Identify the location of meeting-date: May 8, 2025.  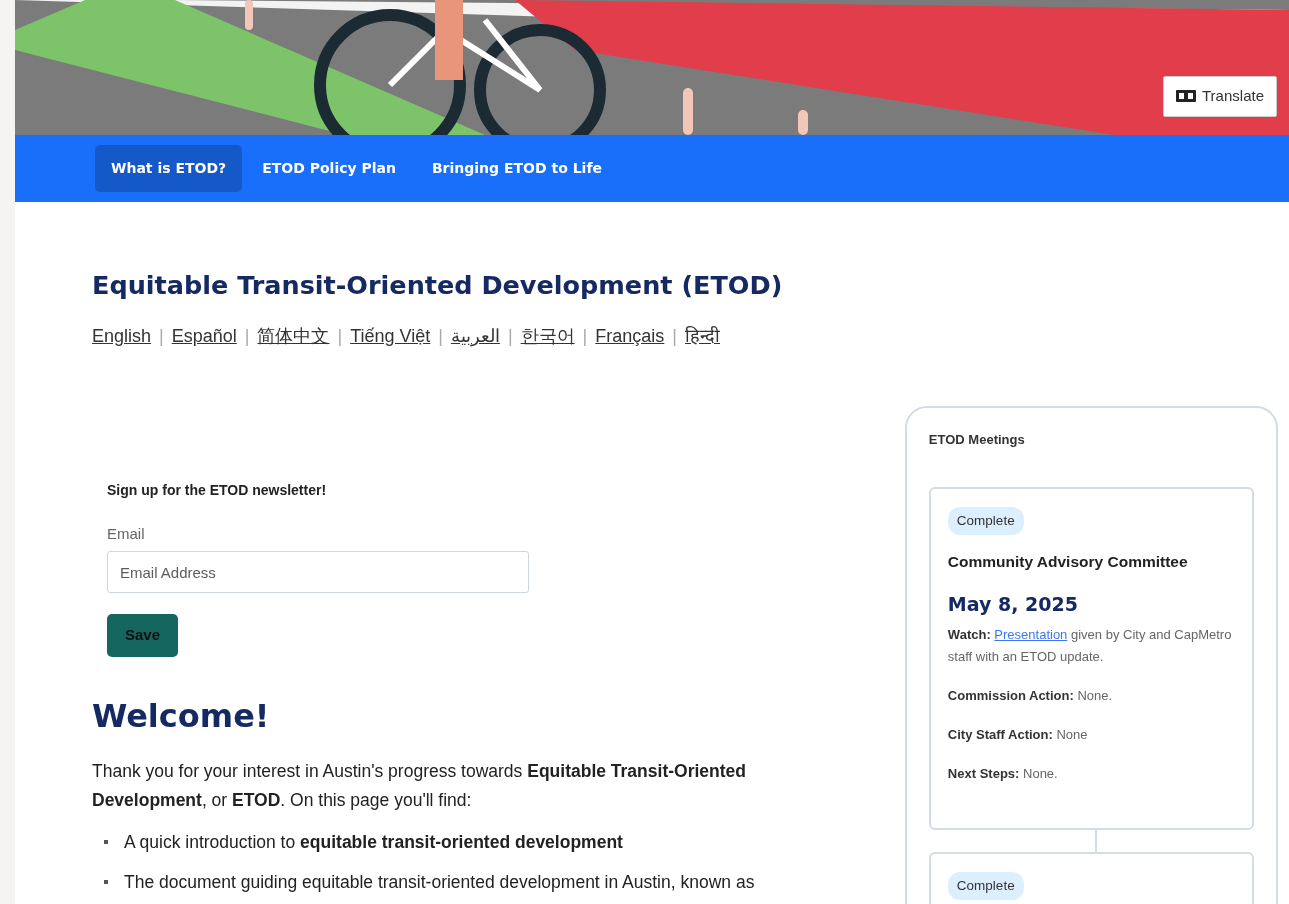
(1013, 604).